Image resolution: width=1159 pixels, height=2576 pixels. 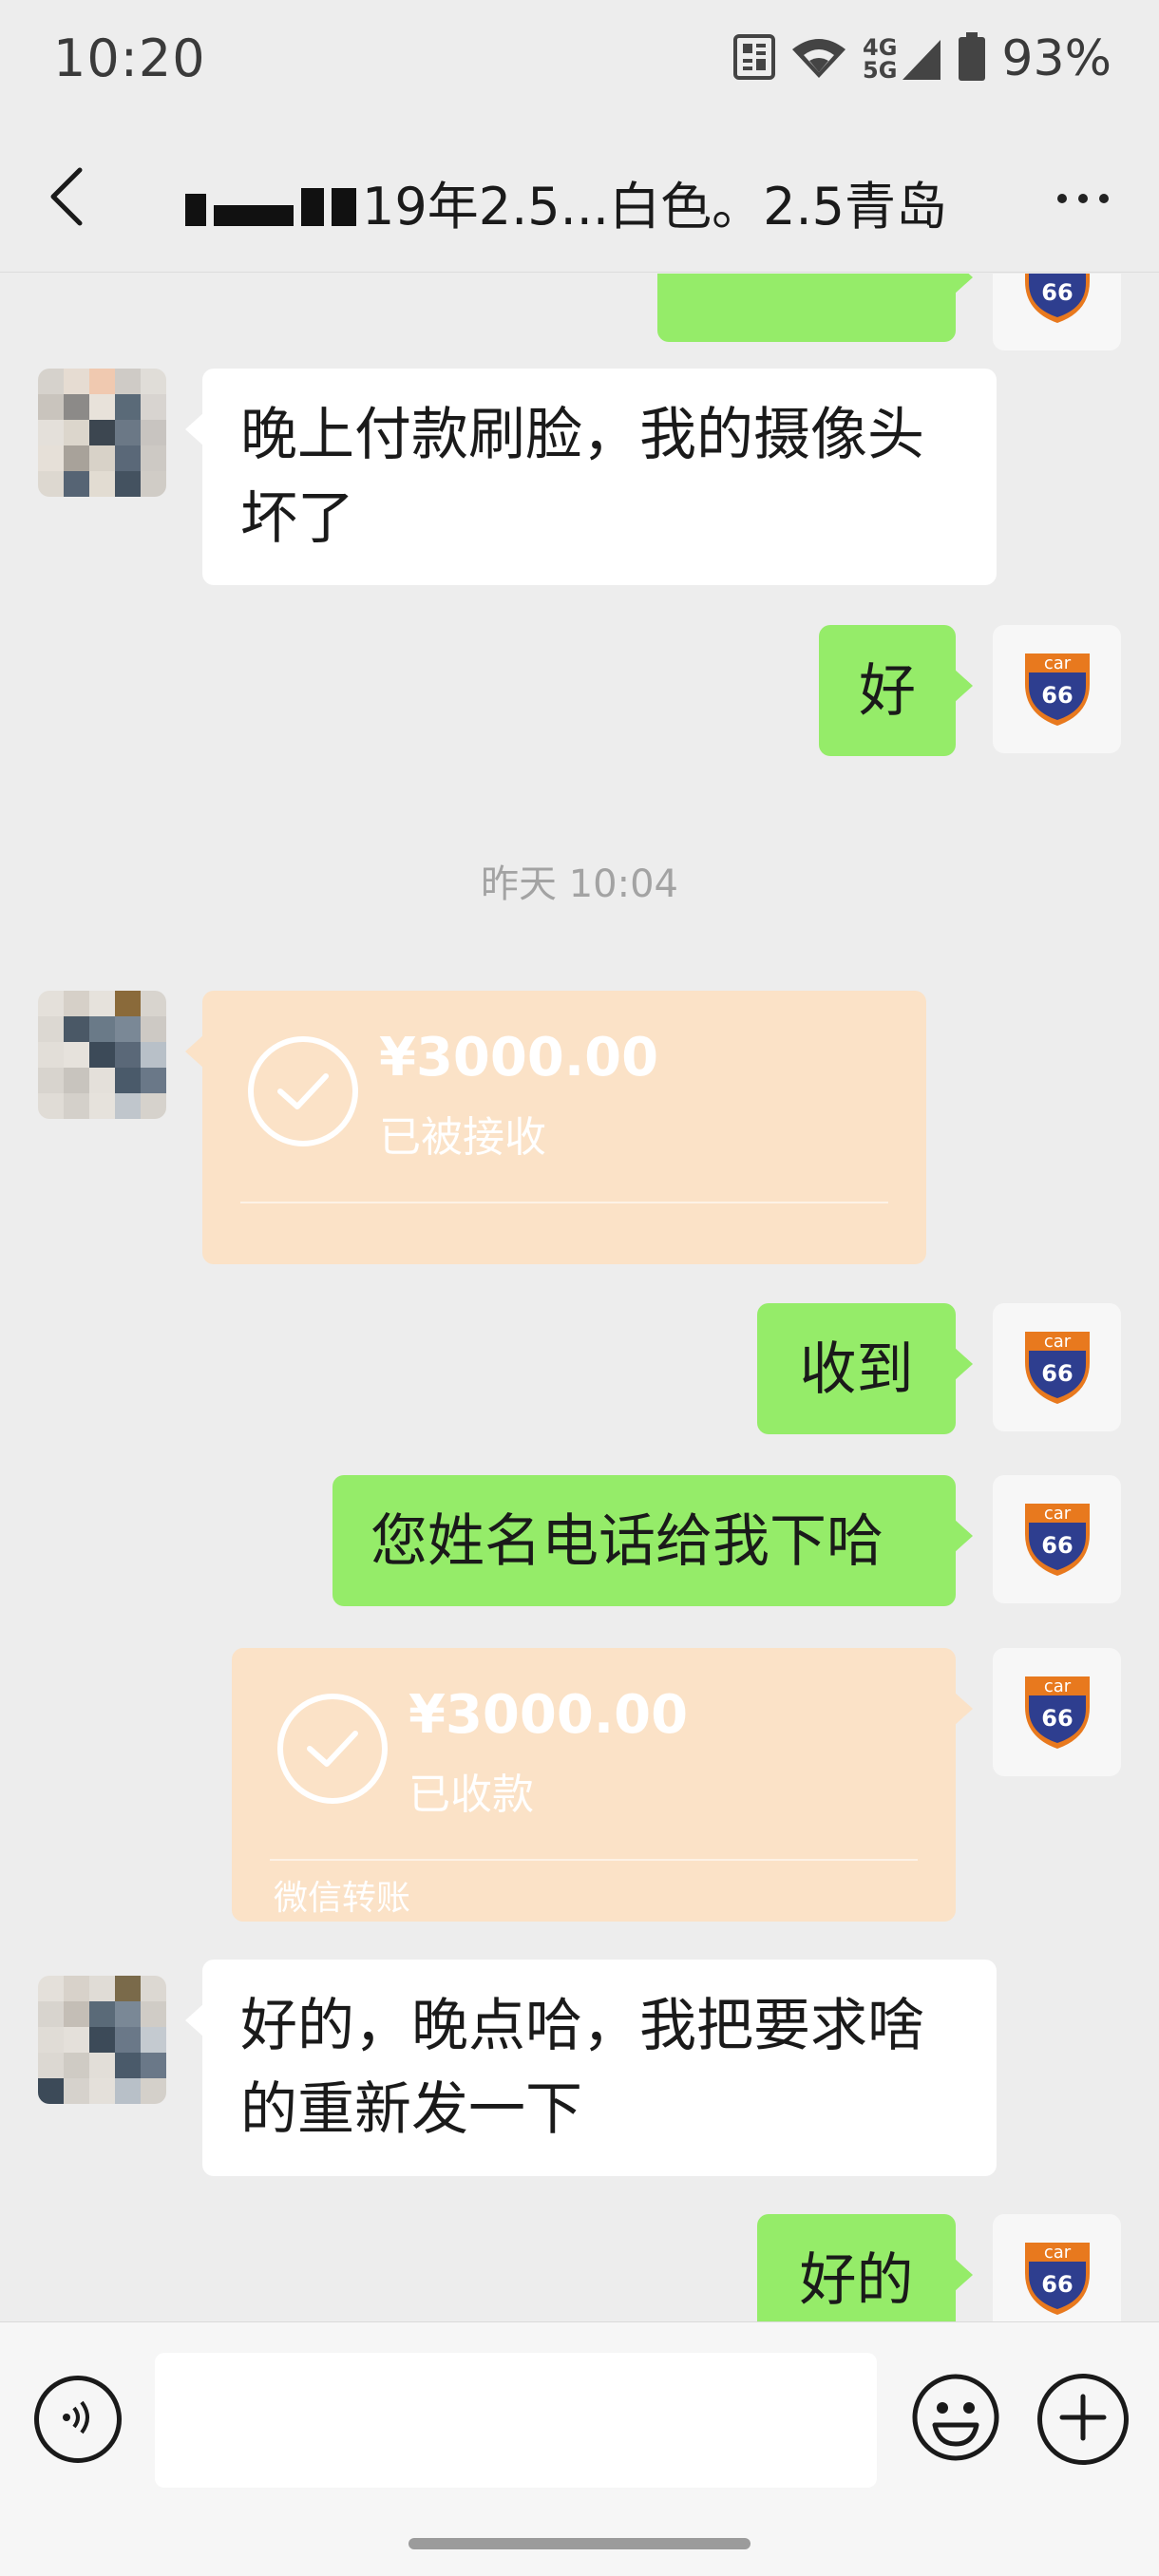 What do you see at coordinates (880, 47) in the screenshot?
I see `network-4g: 4G` at bounding box center [880, 47].